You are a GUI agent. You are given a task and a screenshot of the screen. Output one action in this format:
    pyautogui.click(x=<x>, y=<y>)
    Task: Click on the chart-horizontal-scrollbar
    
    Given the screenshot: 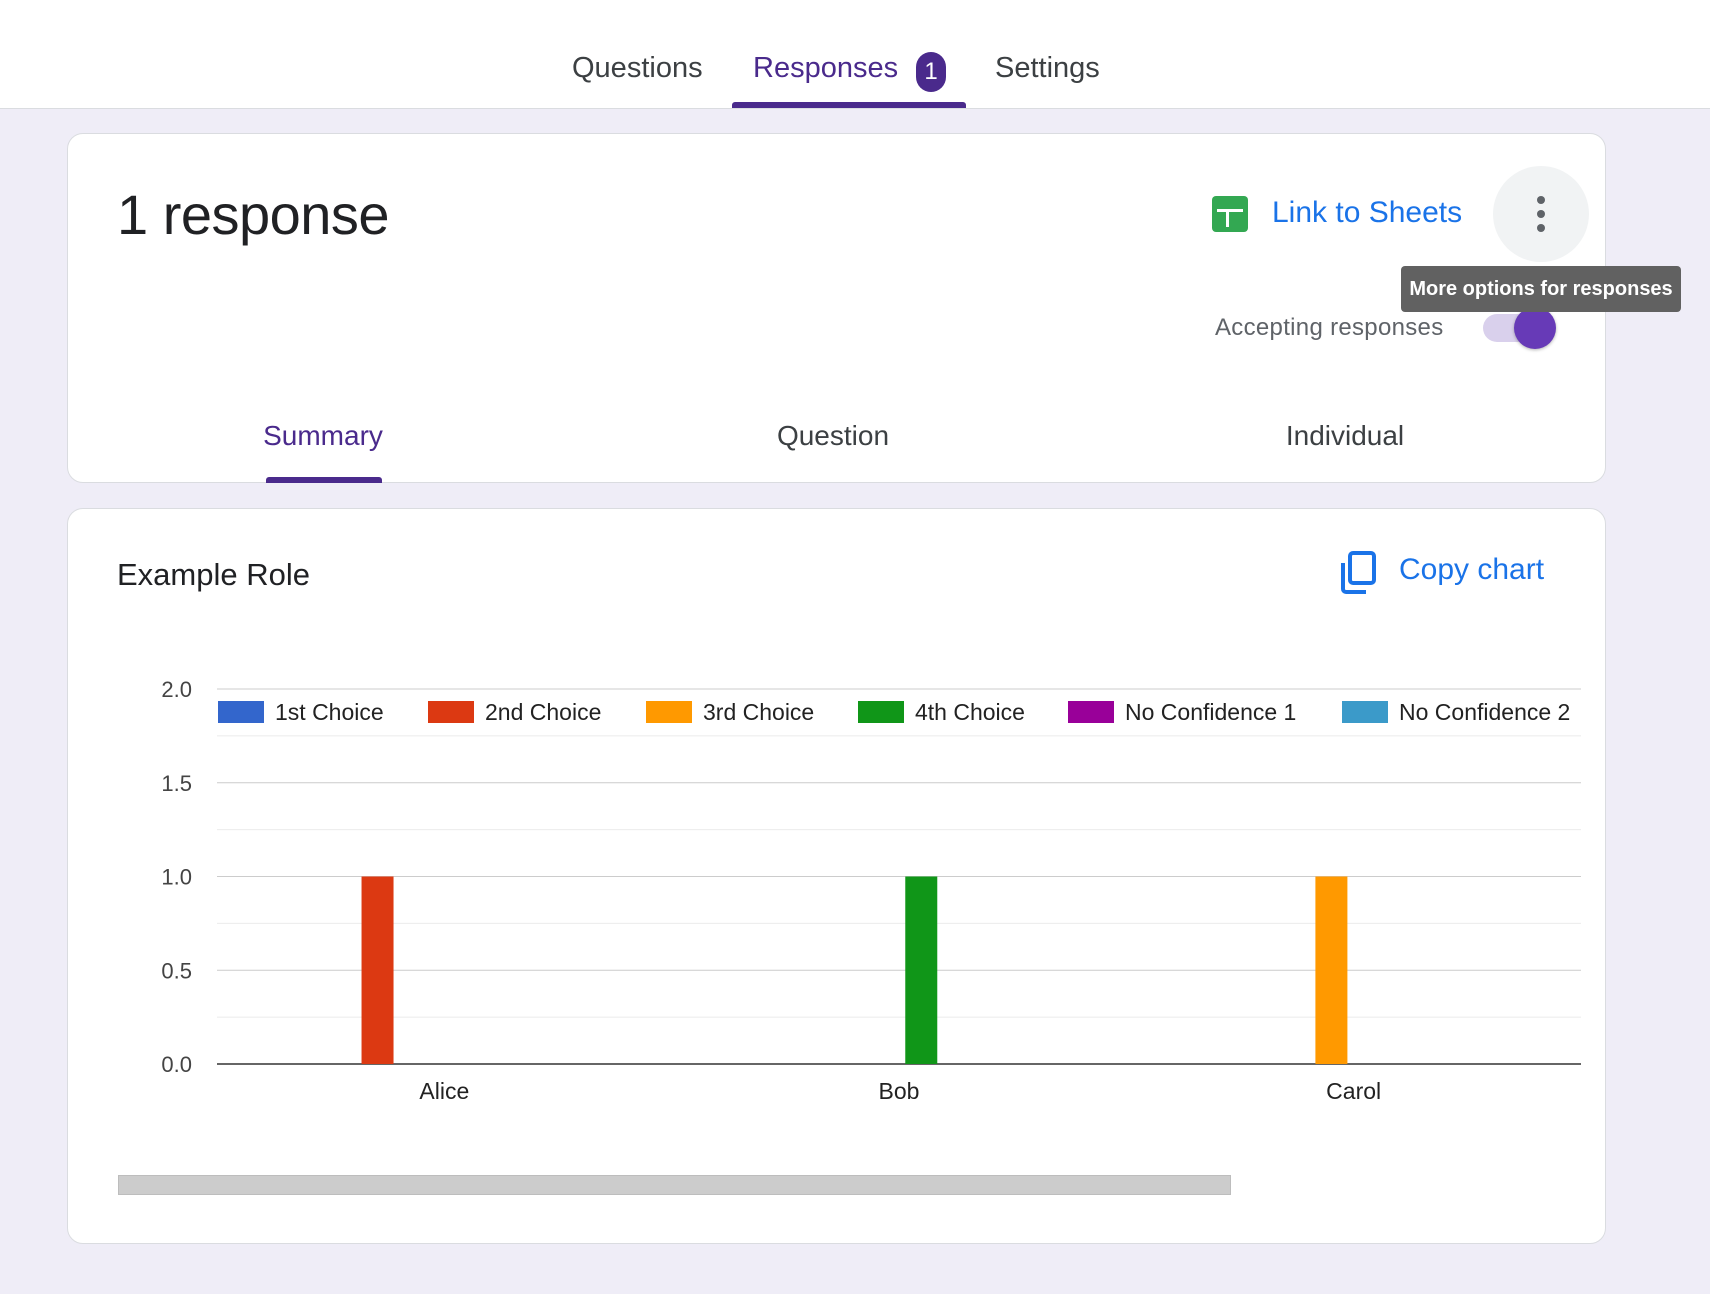 What is the action you would take?
    pyautogui.click(x=674, y=1185)
    